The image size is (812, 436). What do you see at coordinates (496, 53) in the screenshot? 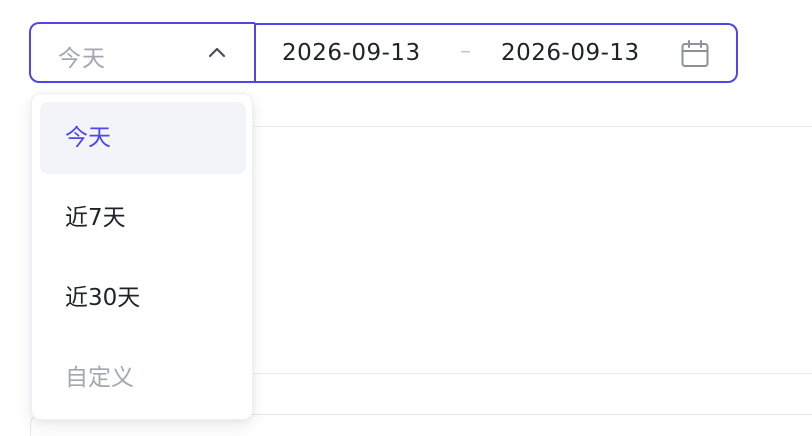
I see `date-range-picker: 2026-09-13 – 2026-09-13` at bounding box center [496, 53].